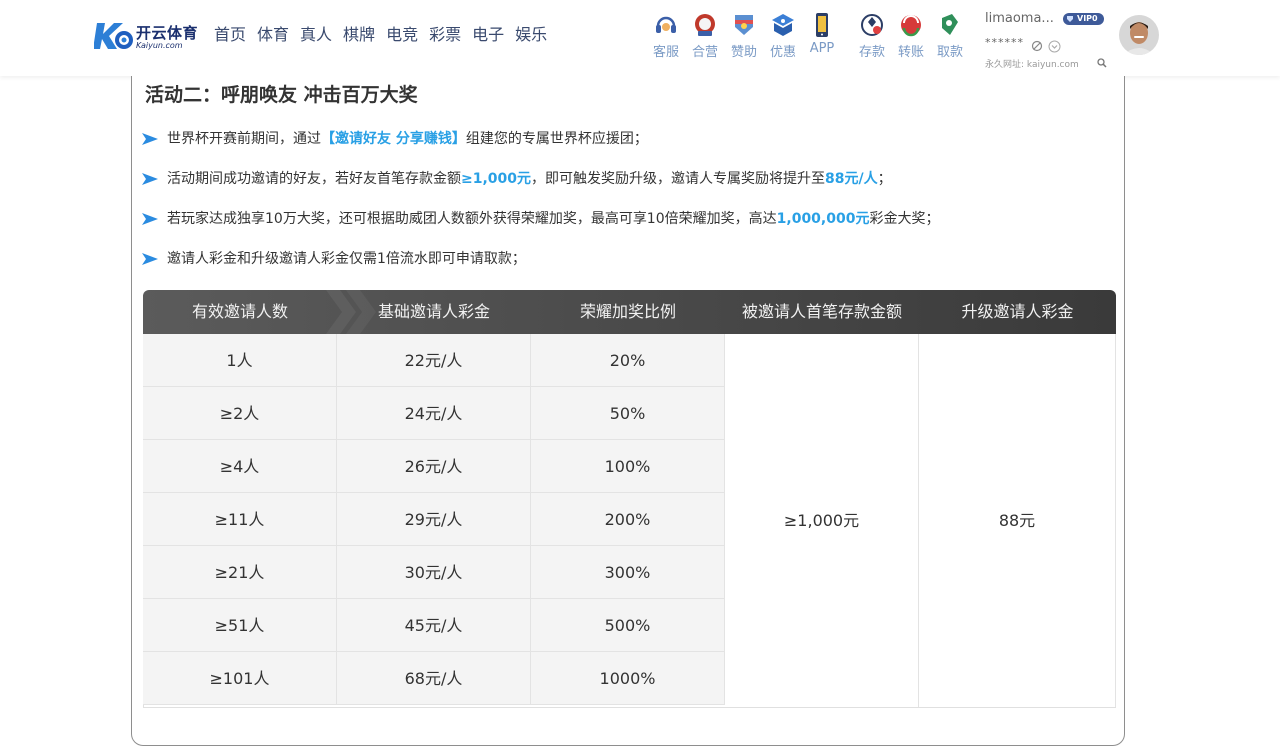 The image size is (1280, 753). I want to click on tool-app-download: APP, so click(822, 37).